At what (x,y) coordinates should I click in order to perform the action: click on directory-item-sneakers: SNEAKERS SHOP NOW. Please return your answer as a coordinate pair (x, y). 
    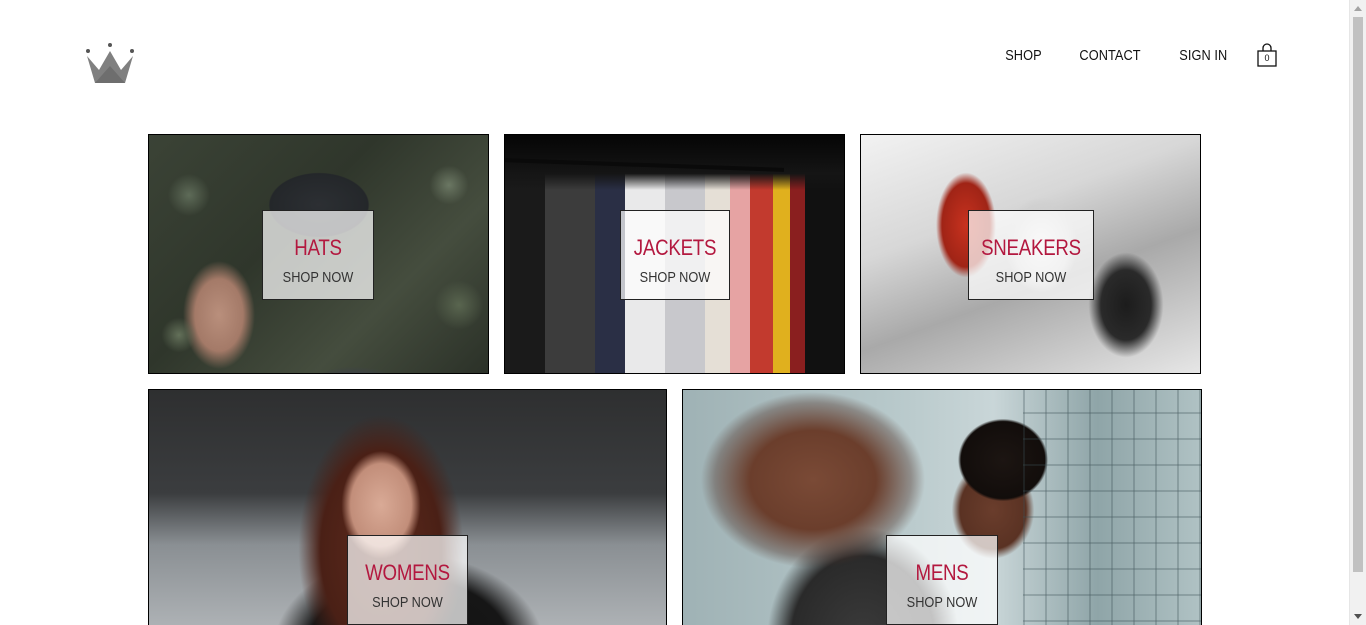
    Looking at the image, I should click on (1030, 254).